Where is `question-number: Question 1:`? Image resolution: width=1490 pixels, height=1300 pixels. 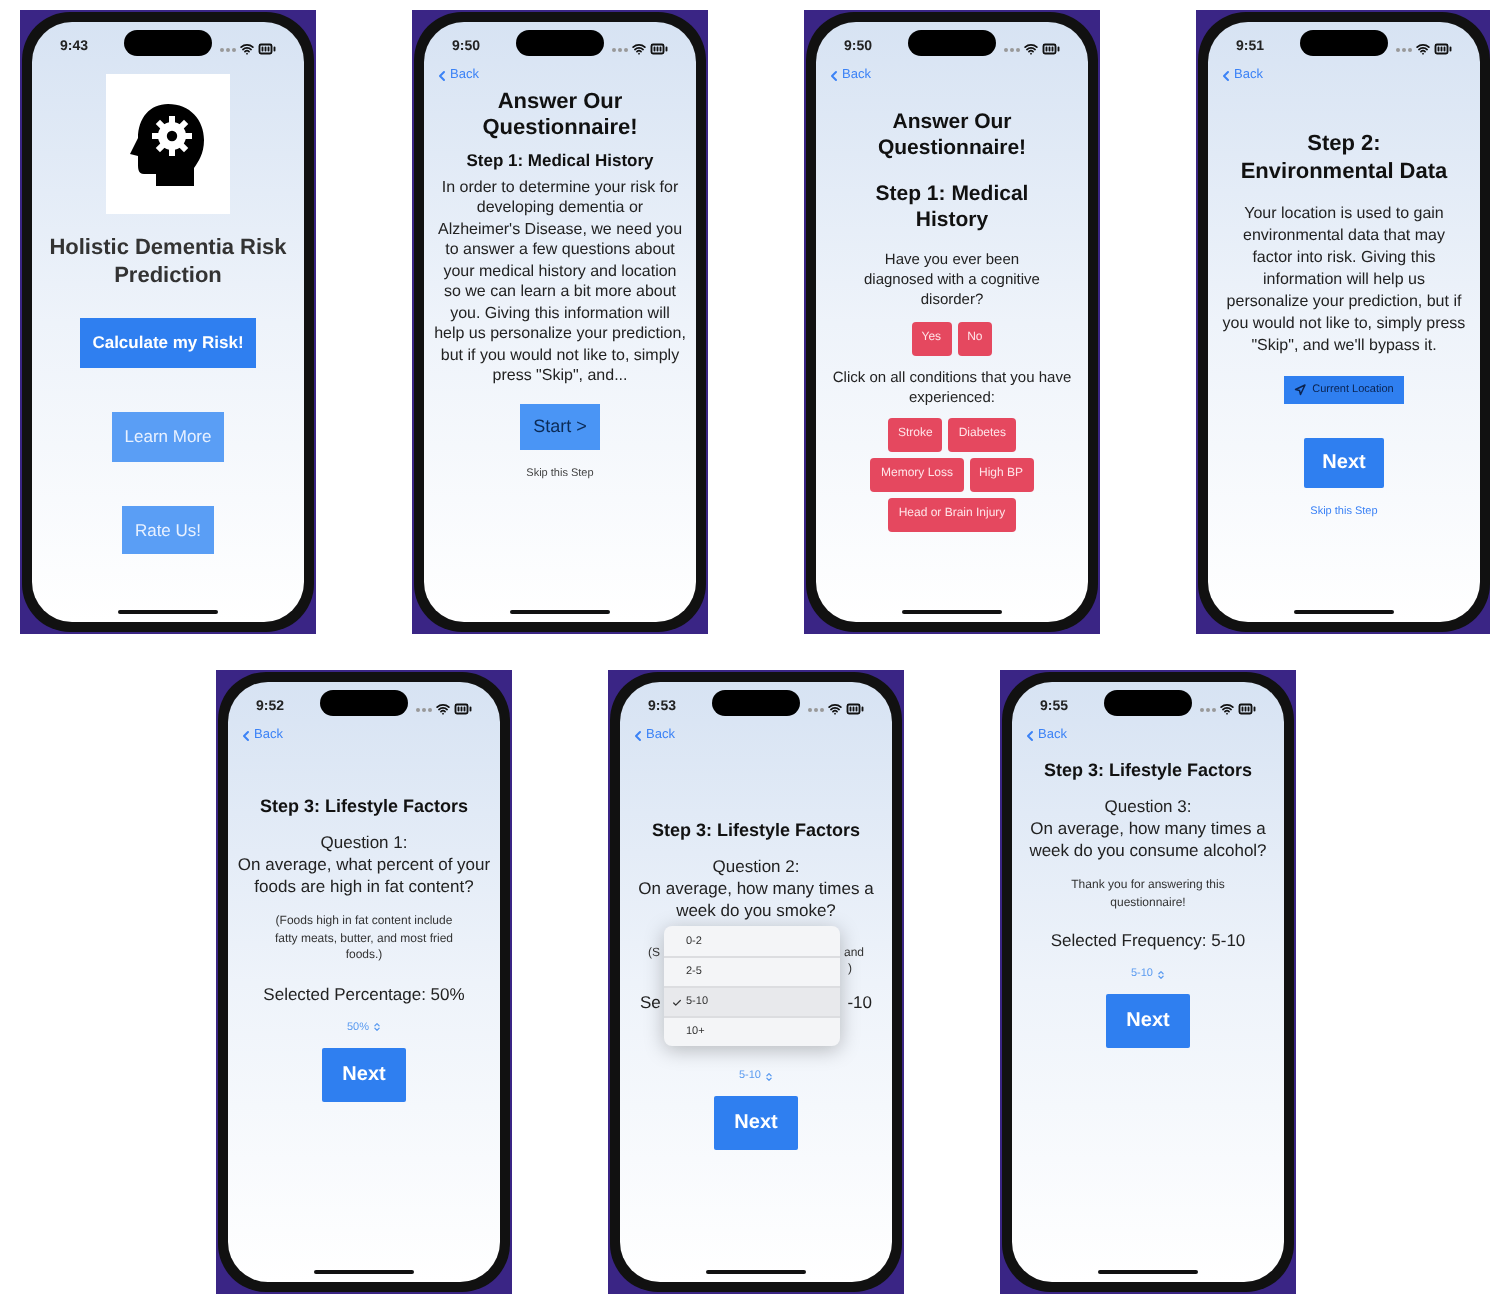 question-number: Question 1: is located at coordinates (364, 843).